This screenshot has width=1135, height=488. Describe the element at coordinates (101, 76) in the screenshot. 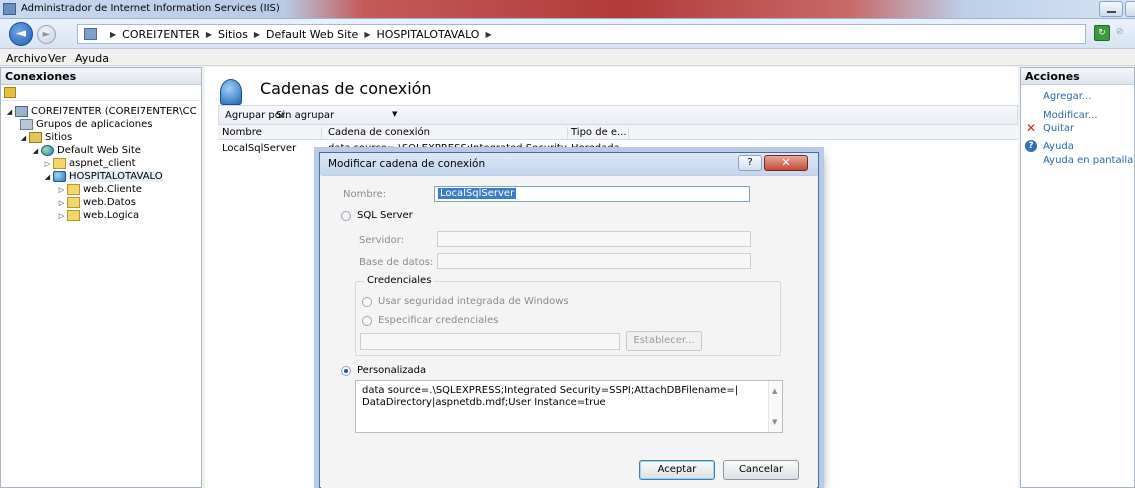

I see `connections-header: Conexiones` at that location.